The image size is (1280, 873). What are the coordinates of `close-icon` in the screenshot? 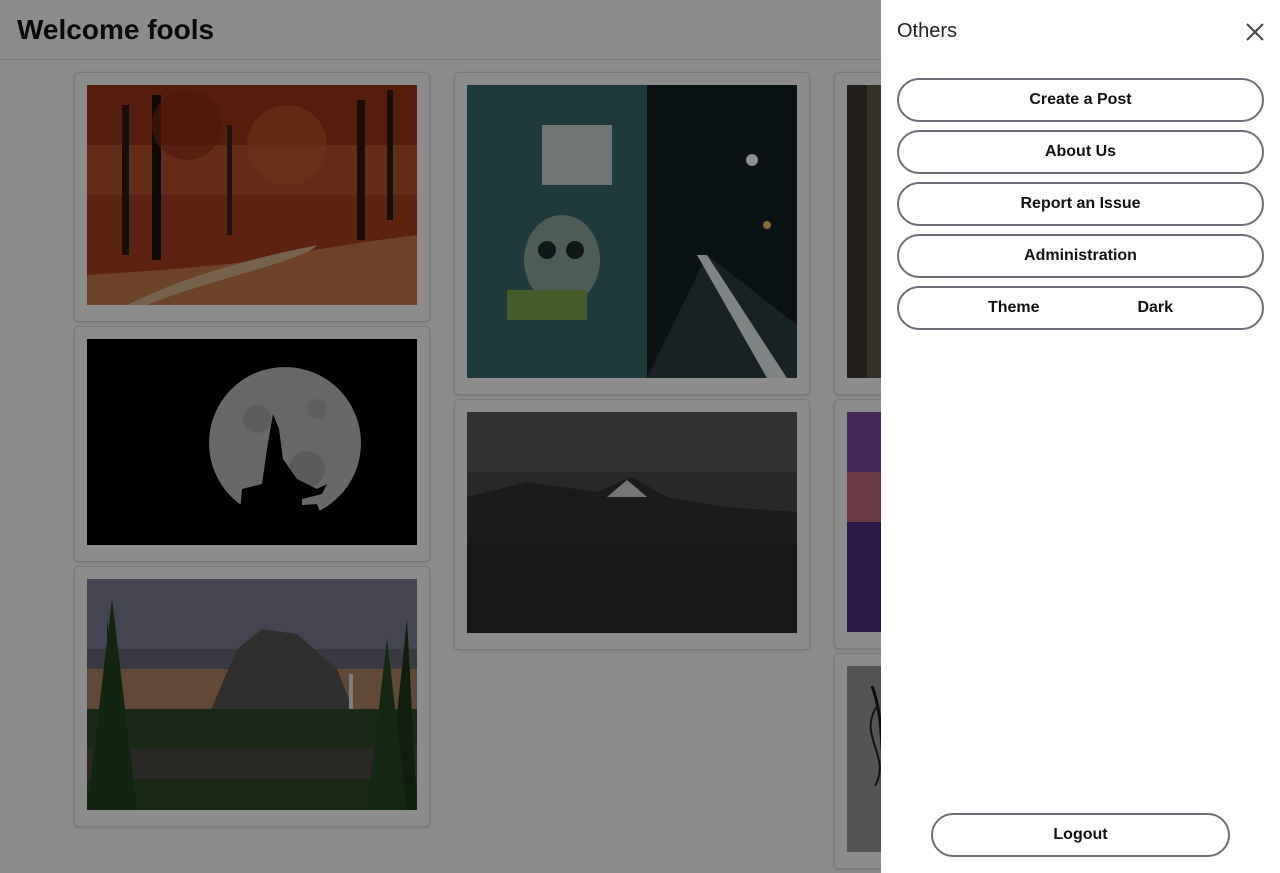 It's located at (1255, 32).